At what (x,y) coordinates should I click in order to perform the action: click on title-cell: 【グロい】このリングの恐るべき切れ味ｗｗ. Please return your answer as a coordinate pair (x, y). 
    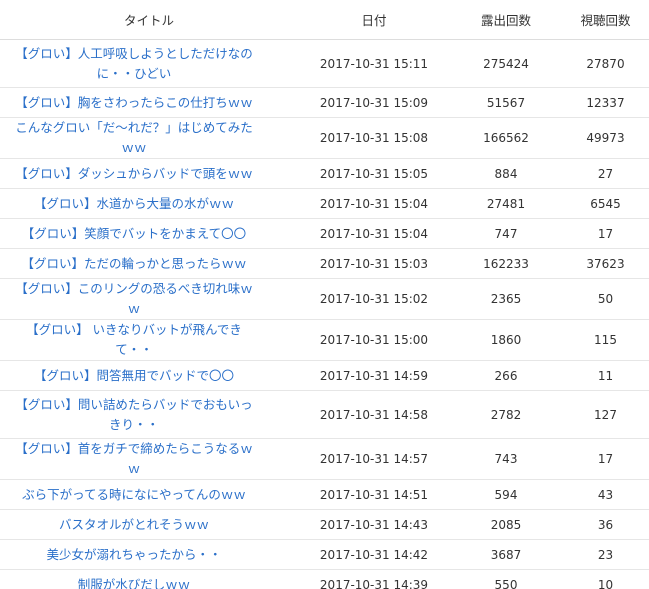
    Looking at the image, I should click on (149, 299).